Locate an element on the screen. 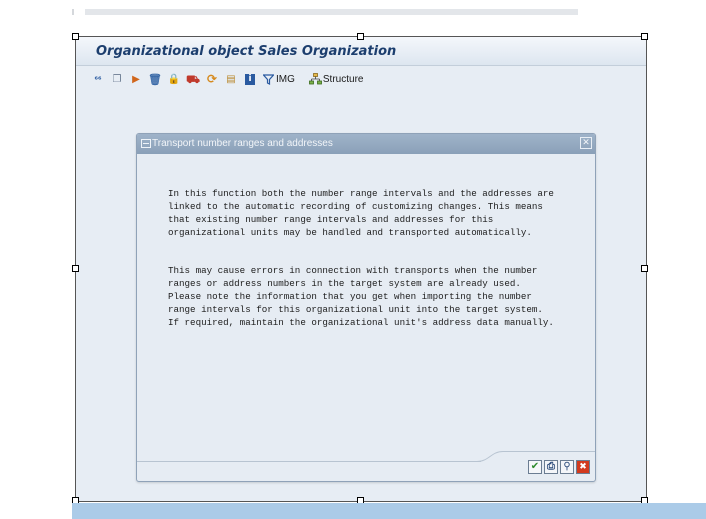  find-button: ⚲ is located at coordinates (567, 467).